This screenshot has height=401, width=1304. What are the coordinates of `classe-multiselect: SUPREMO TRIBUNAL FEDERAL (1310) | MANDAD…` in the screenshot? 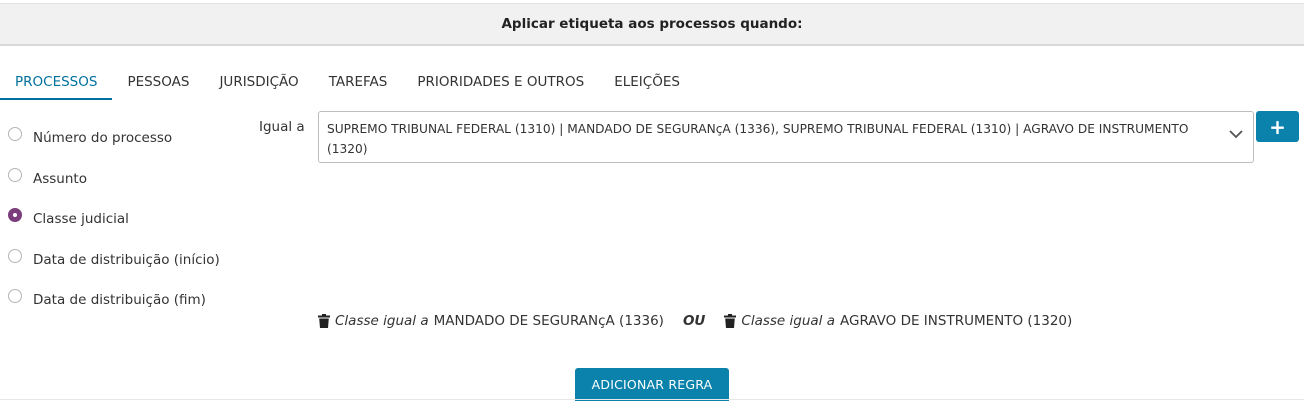 It's located at (786, 137).